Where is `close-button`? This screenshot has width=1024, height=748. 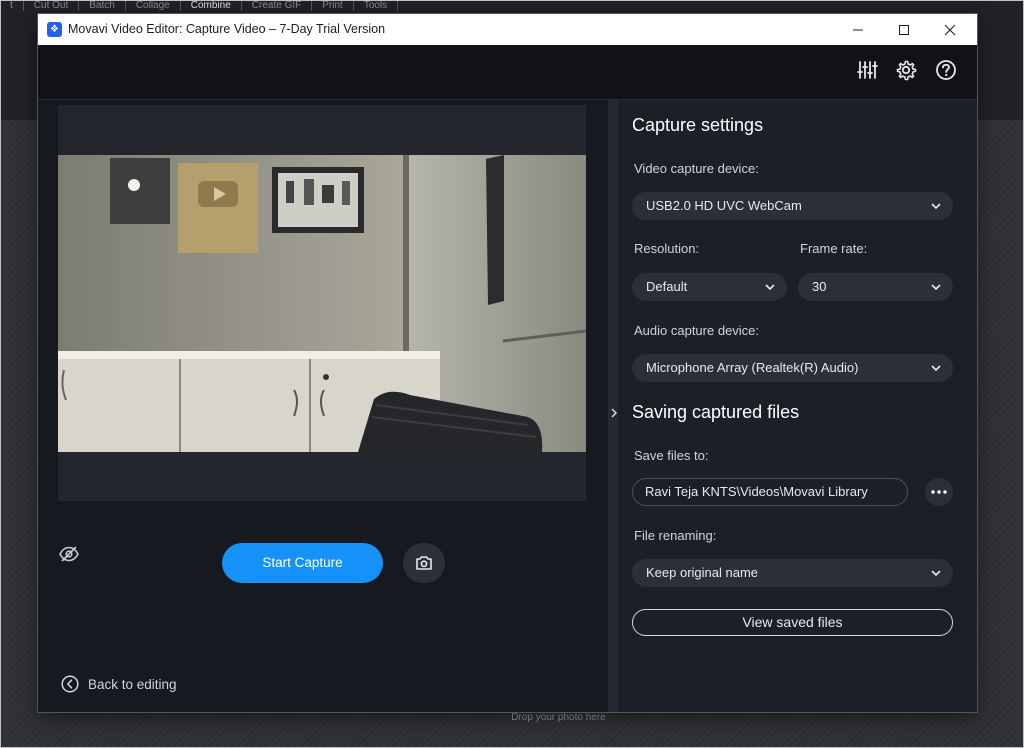
close-button is located at coordinates (950, 29).